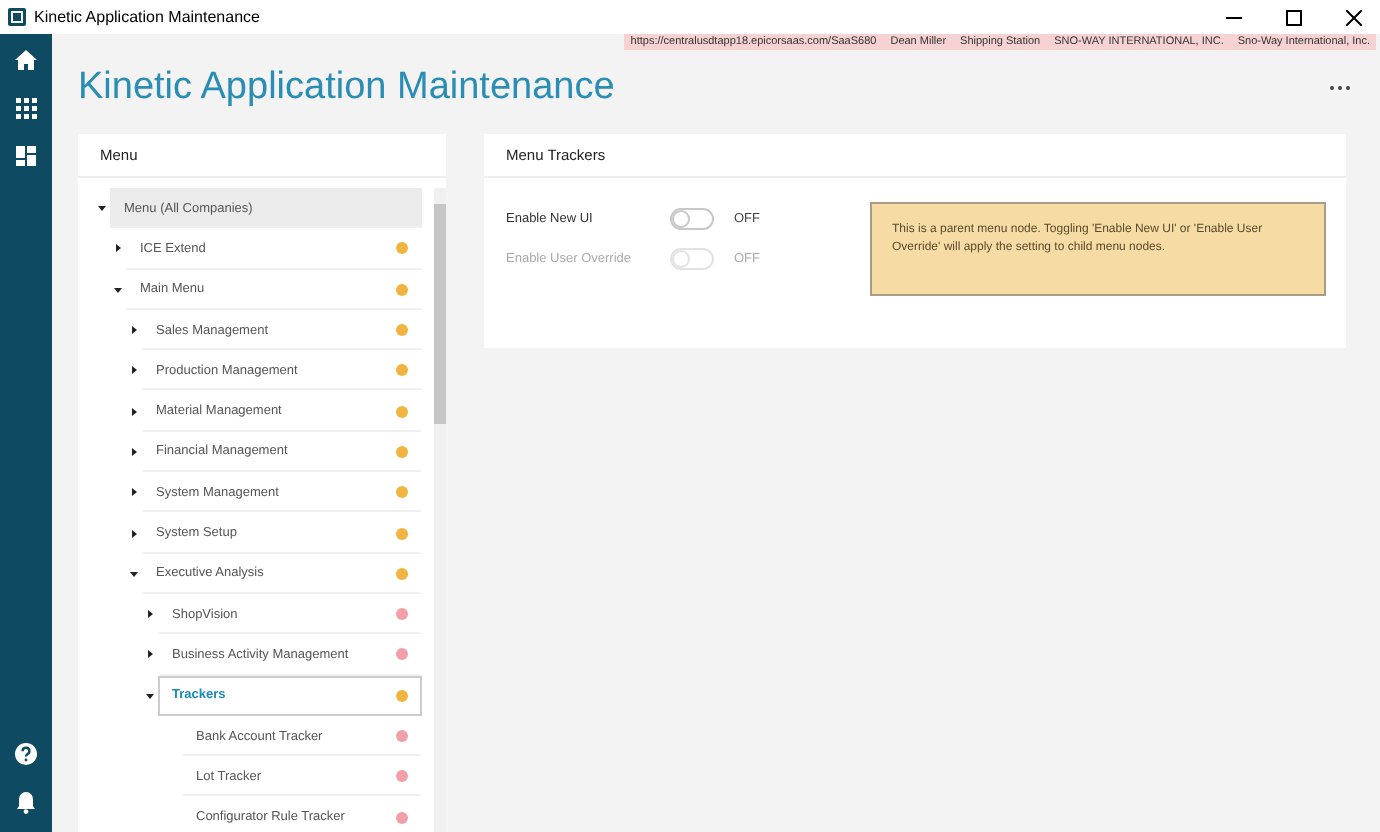 The height and width of the screenshot is (832, 1380). I want to click on window-title: Kinetic Application Maintenance, so click(148, 17).